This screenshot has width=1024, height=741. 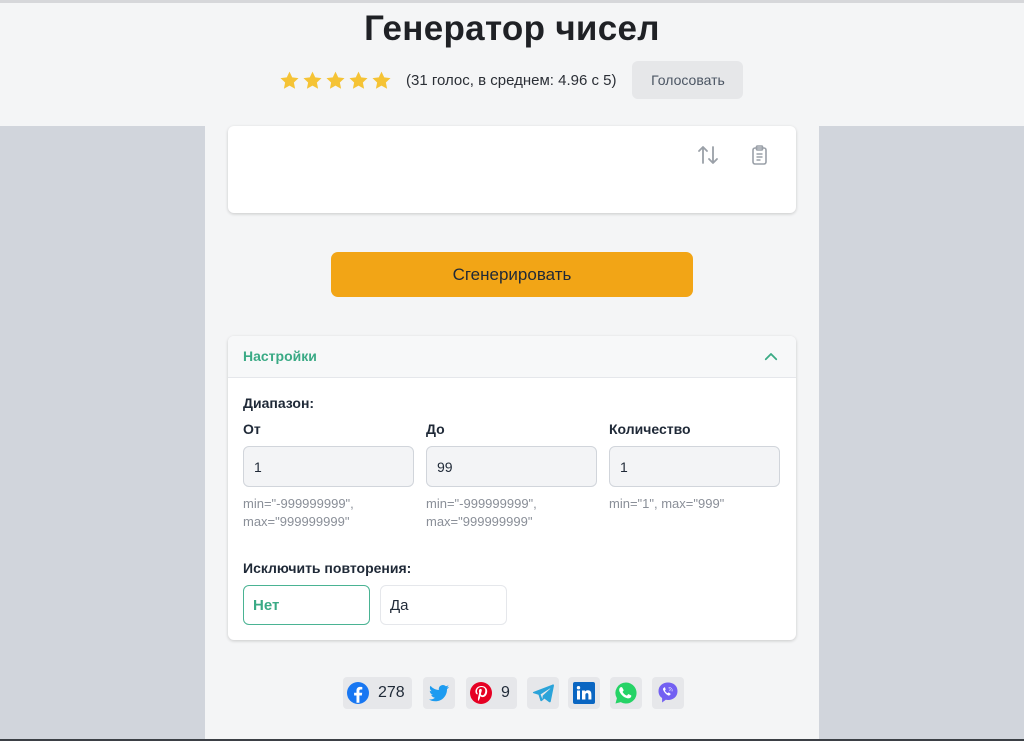 What do you see at coordinates (252, 429) in the screenshot?
I see `from-label: От` at bounding box center [252, 429].